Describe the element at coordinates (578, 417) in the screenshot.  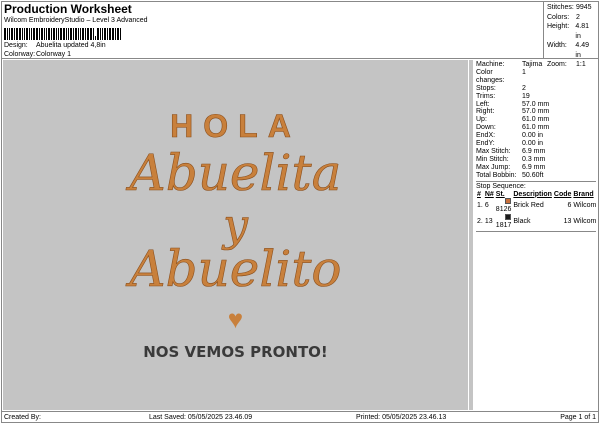
I see `page-number: Page 1 of 1` at that location.